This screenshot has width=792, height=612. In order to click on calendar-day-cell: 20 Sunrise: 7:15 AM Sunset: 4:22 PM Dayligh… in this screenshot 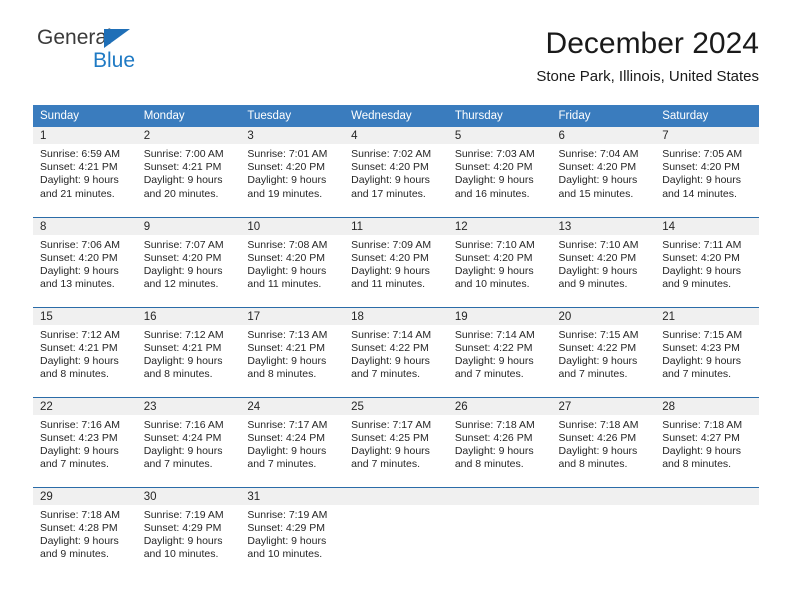, I will do `click(603, 351)`.